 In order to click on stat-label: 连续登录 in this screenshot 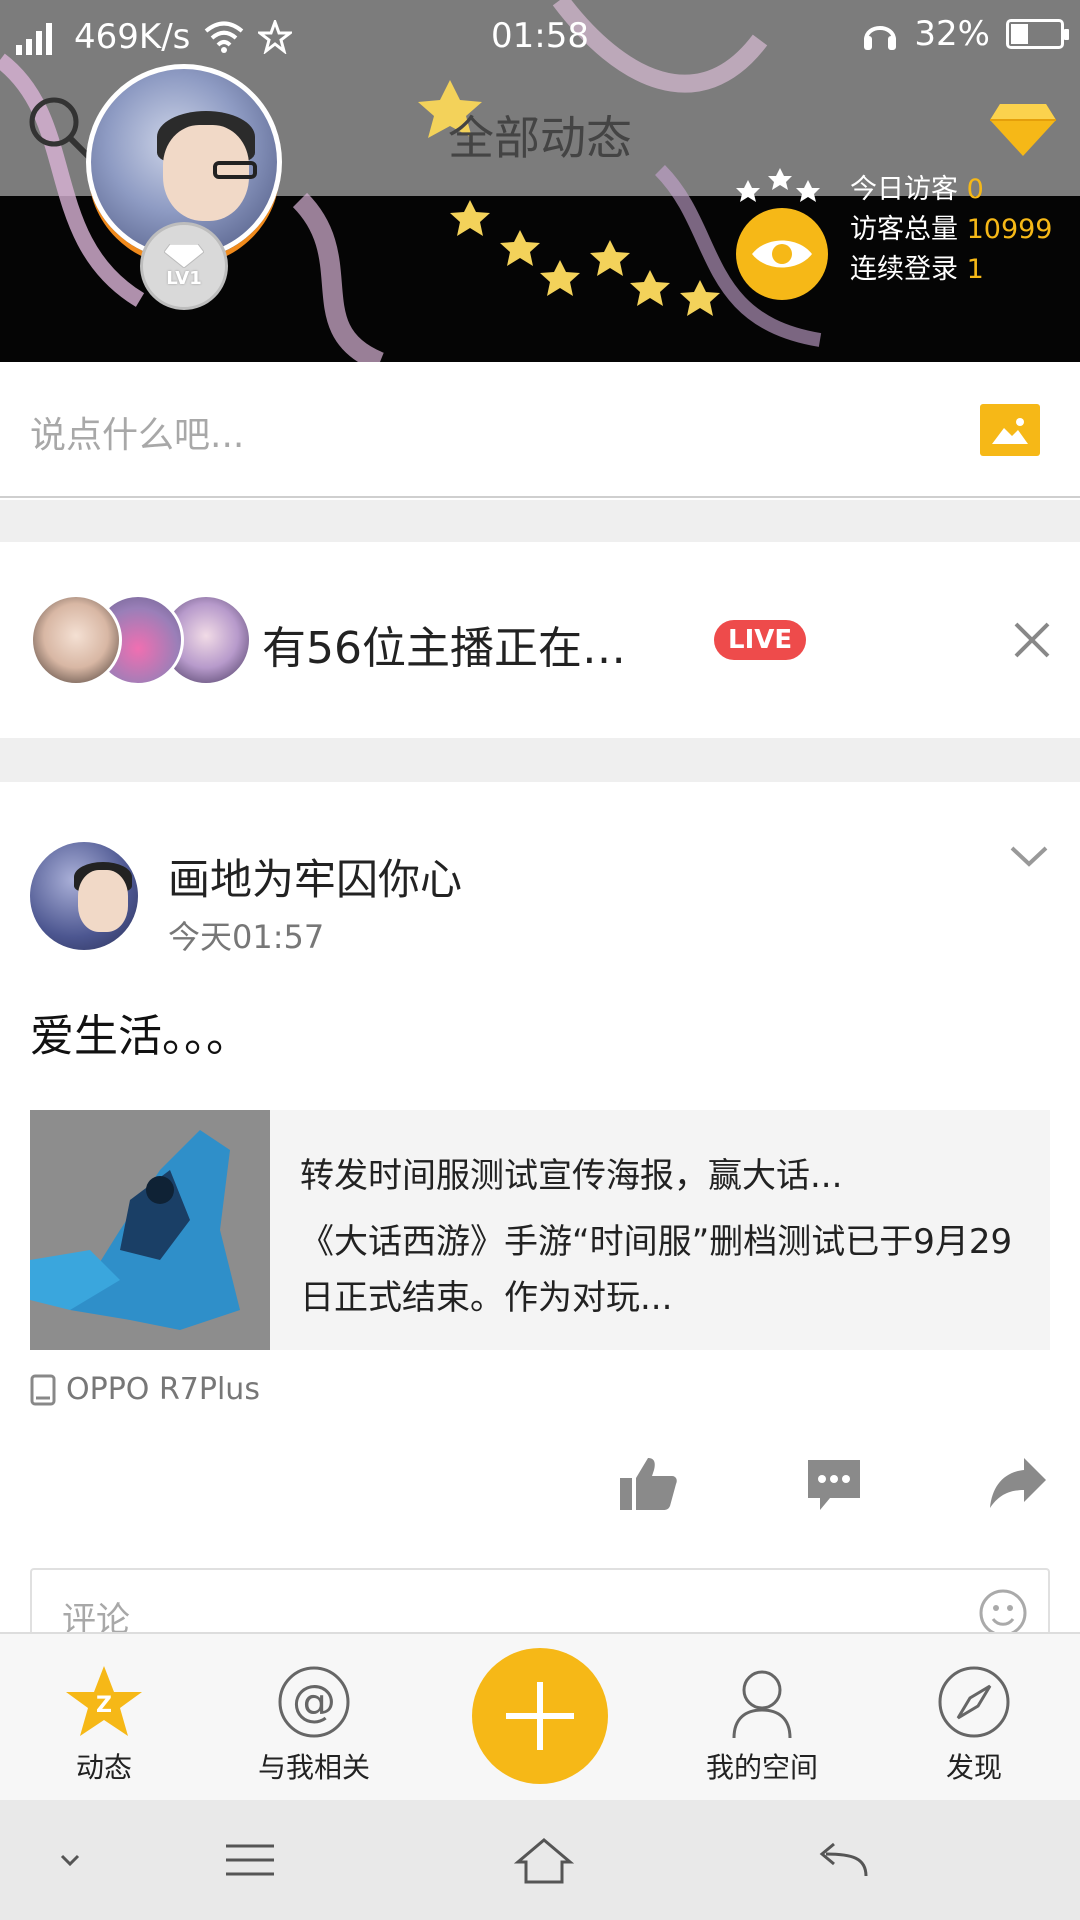, I will do `click(904, 269)`.